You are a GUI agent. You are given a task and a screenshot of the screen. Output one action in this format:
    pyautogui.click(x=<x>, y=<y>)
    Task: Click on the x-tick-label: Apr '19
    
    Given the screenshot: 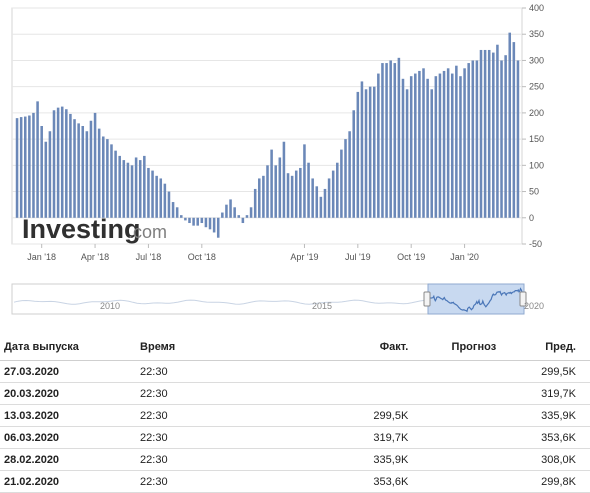 What is the action you would take?
    pyautogui.click(x=304, y=257)
    